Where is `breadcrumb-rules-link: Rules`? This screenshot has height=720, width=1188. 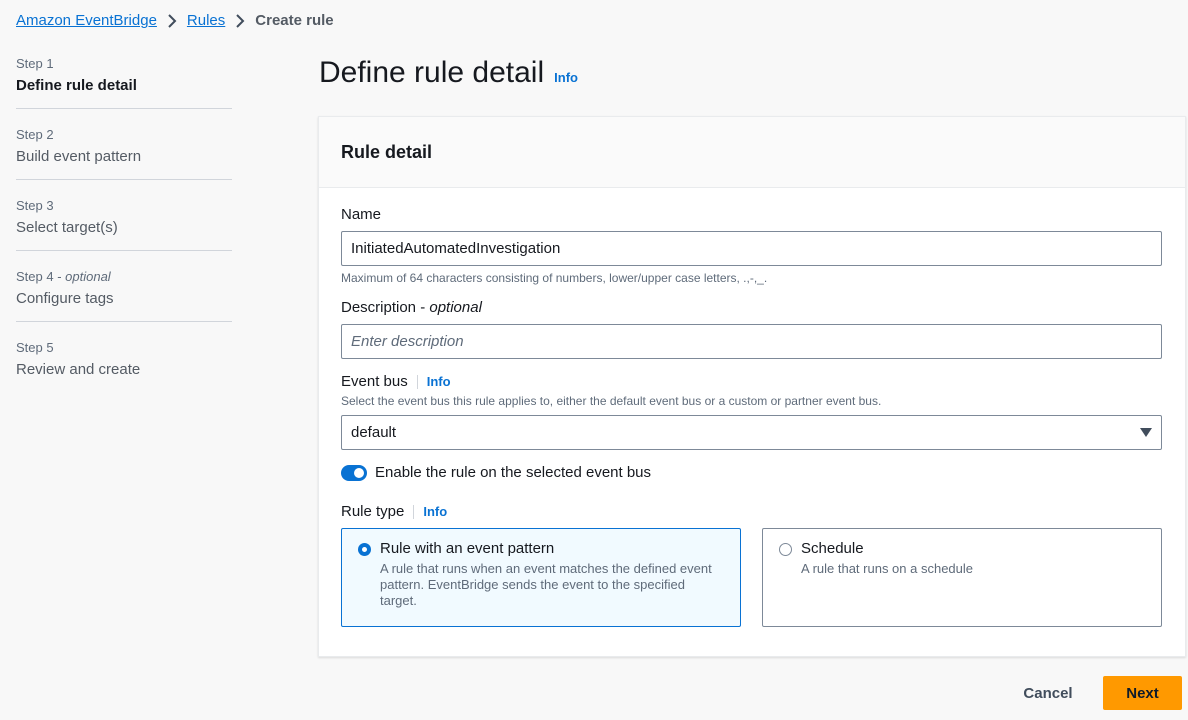 breadcrumb-rules-link: Rules is located at coordinates (206, 20).